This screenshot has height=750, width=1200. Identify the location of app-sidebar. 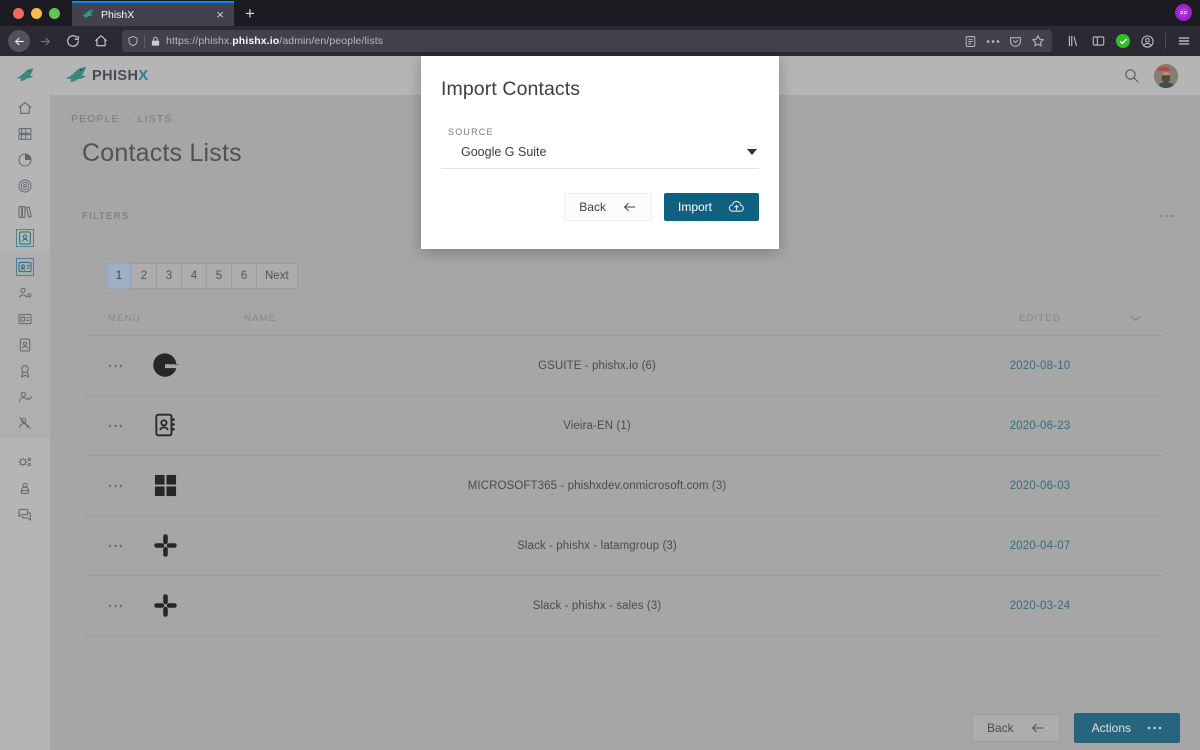
(25, 403).